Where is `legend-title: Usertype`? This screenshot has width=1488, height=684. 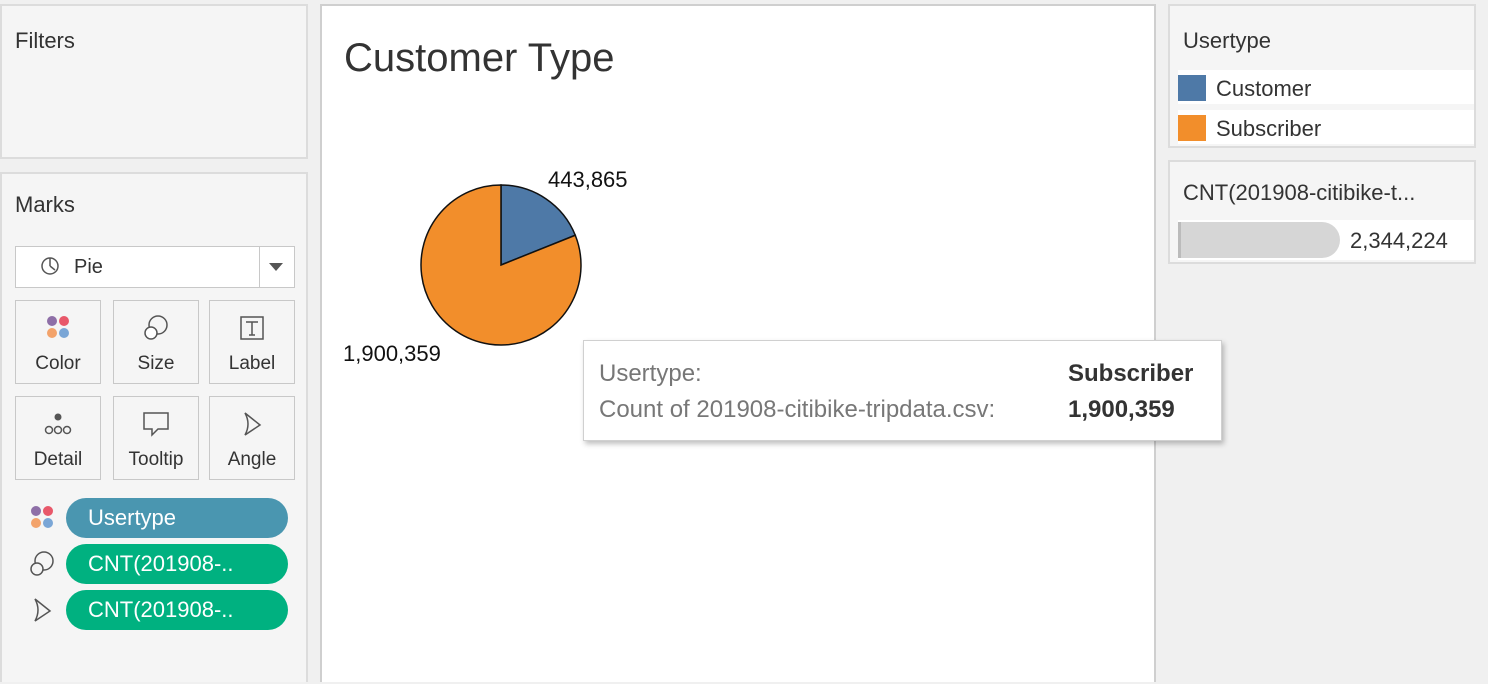
legend-title: Usertype is located at coordinates (1227, 40).